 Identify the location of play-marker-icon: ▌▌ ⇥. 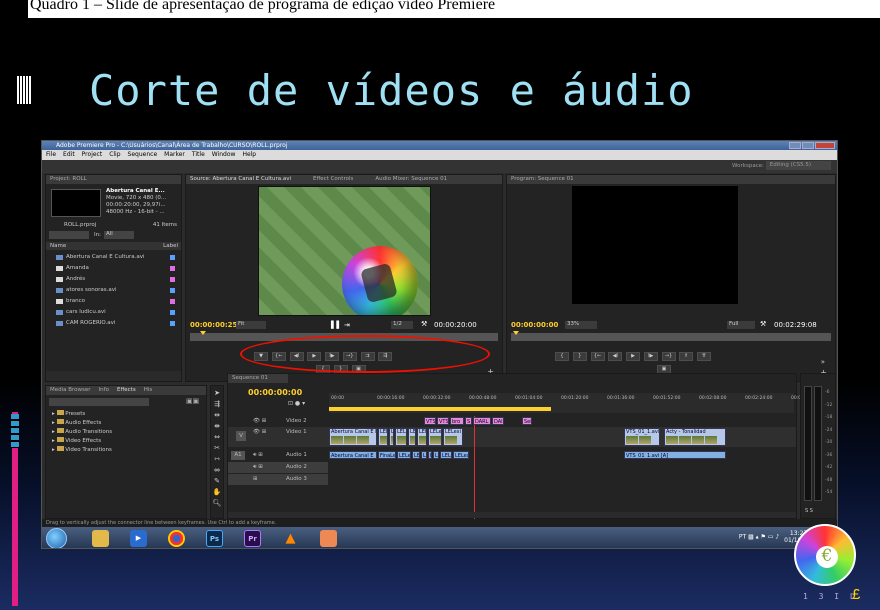
(340, 325).